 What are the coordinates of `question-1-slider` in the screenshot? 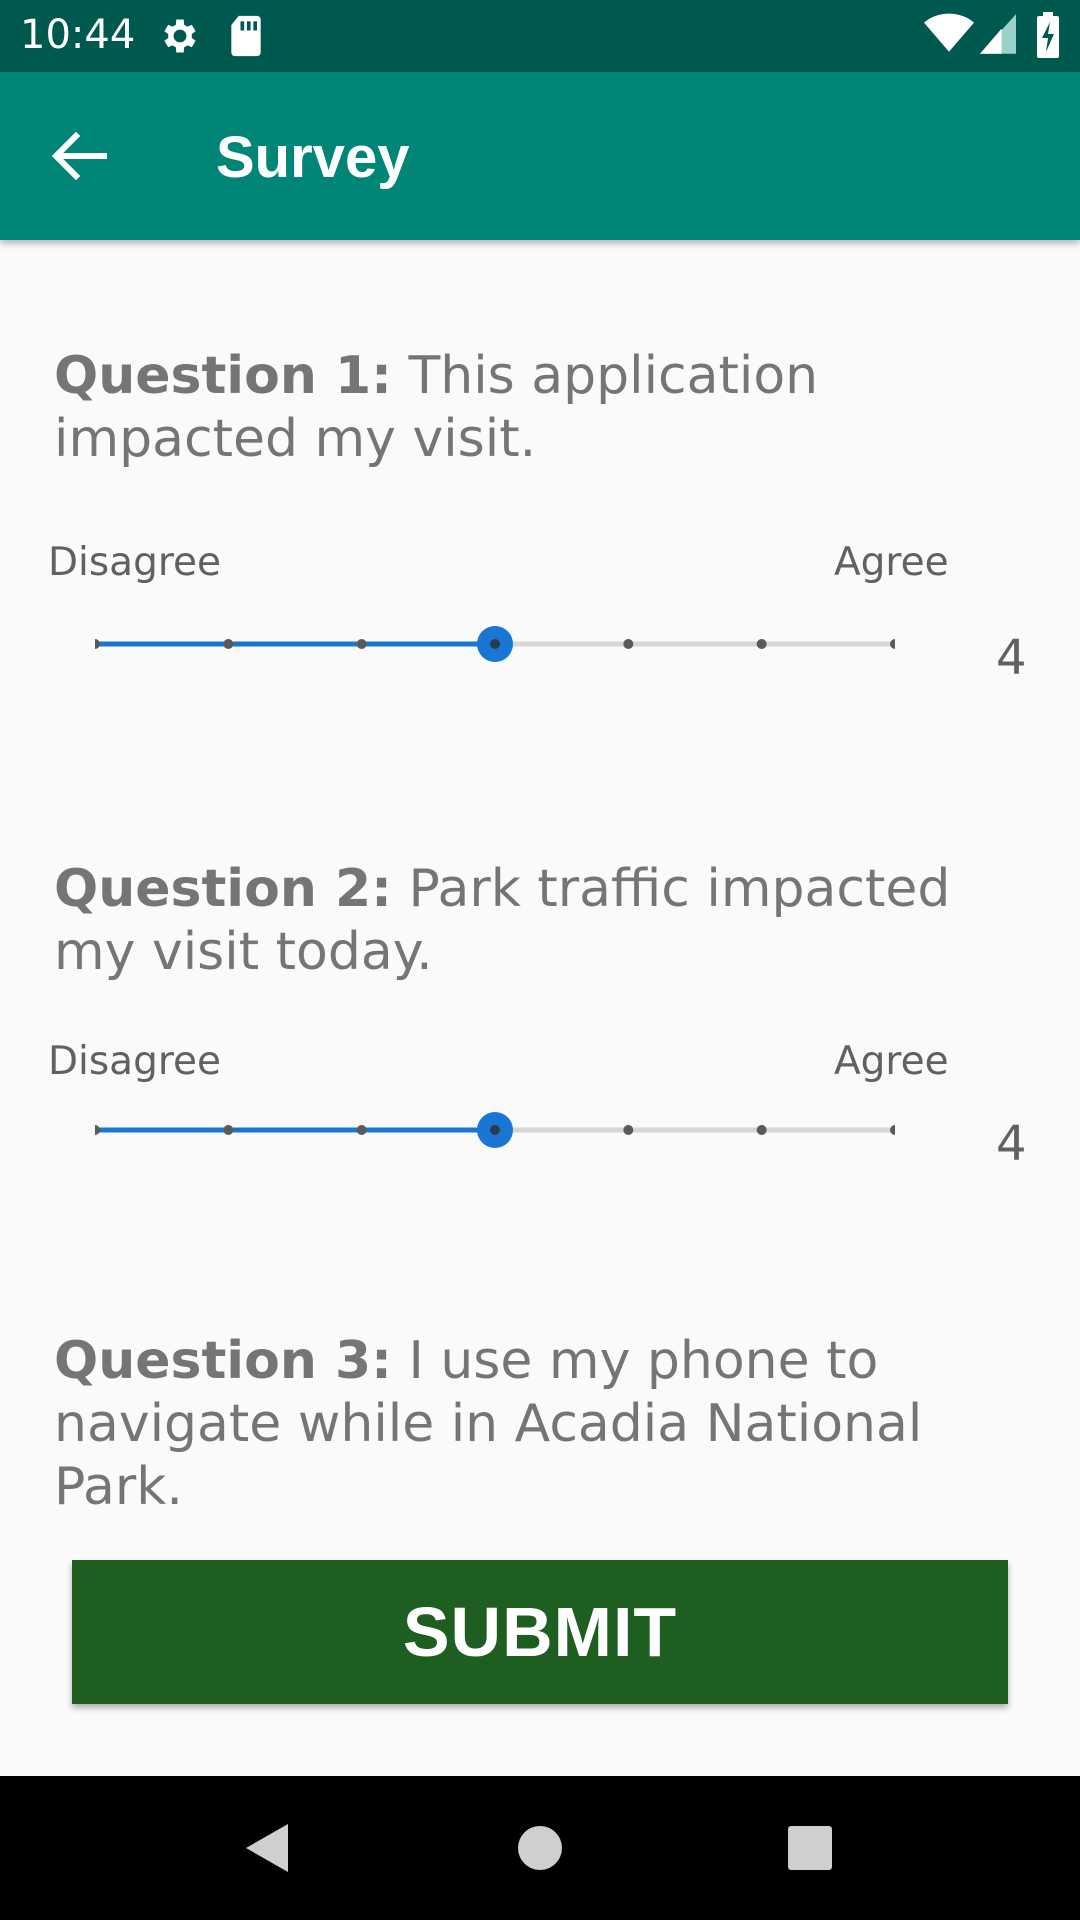 It's located at (495, 644).